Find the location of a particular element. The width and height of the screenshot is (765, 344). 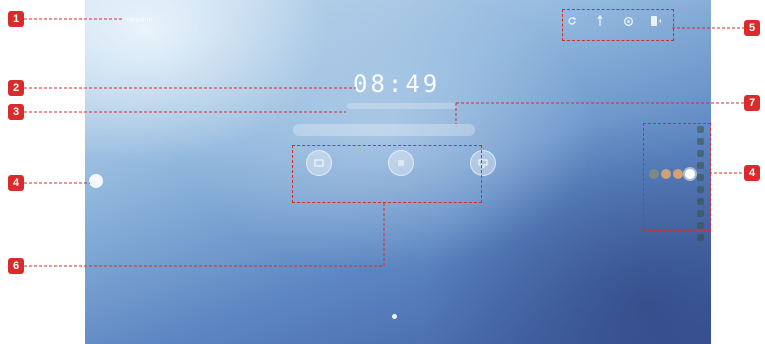

callout-4-right: 4 is located at coordinates (752, 173).